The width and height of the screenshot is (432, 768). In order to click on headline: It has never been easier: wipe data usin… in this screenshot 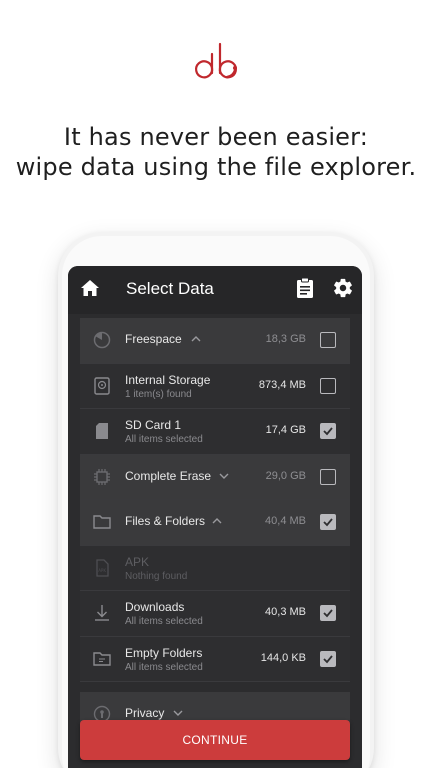, I will do `click(216, 152)`.